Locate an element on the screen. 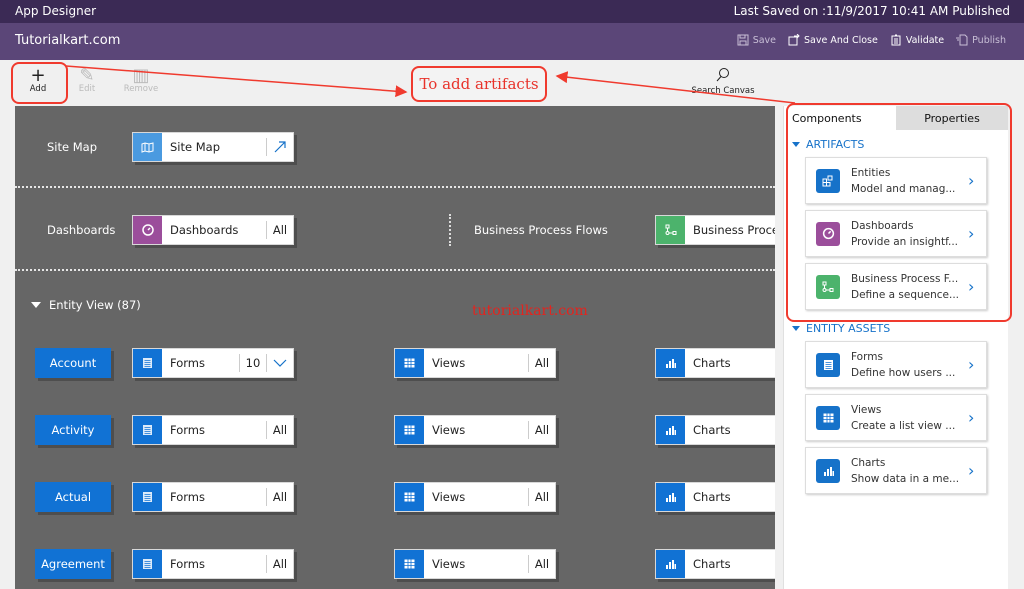 Image resolution: width=1024 pixels, height=589 pixels. dashboards-section-label: Dashboards is located at coordinates (81, 230).